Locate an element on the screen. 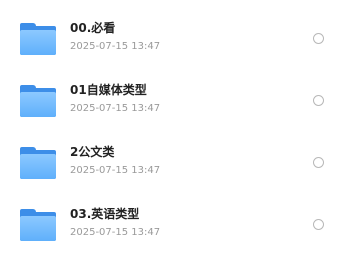 This screenshot has height=255, width=350. file-name: 2公文类 is located at coordinates (92, 152).